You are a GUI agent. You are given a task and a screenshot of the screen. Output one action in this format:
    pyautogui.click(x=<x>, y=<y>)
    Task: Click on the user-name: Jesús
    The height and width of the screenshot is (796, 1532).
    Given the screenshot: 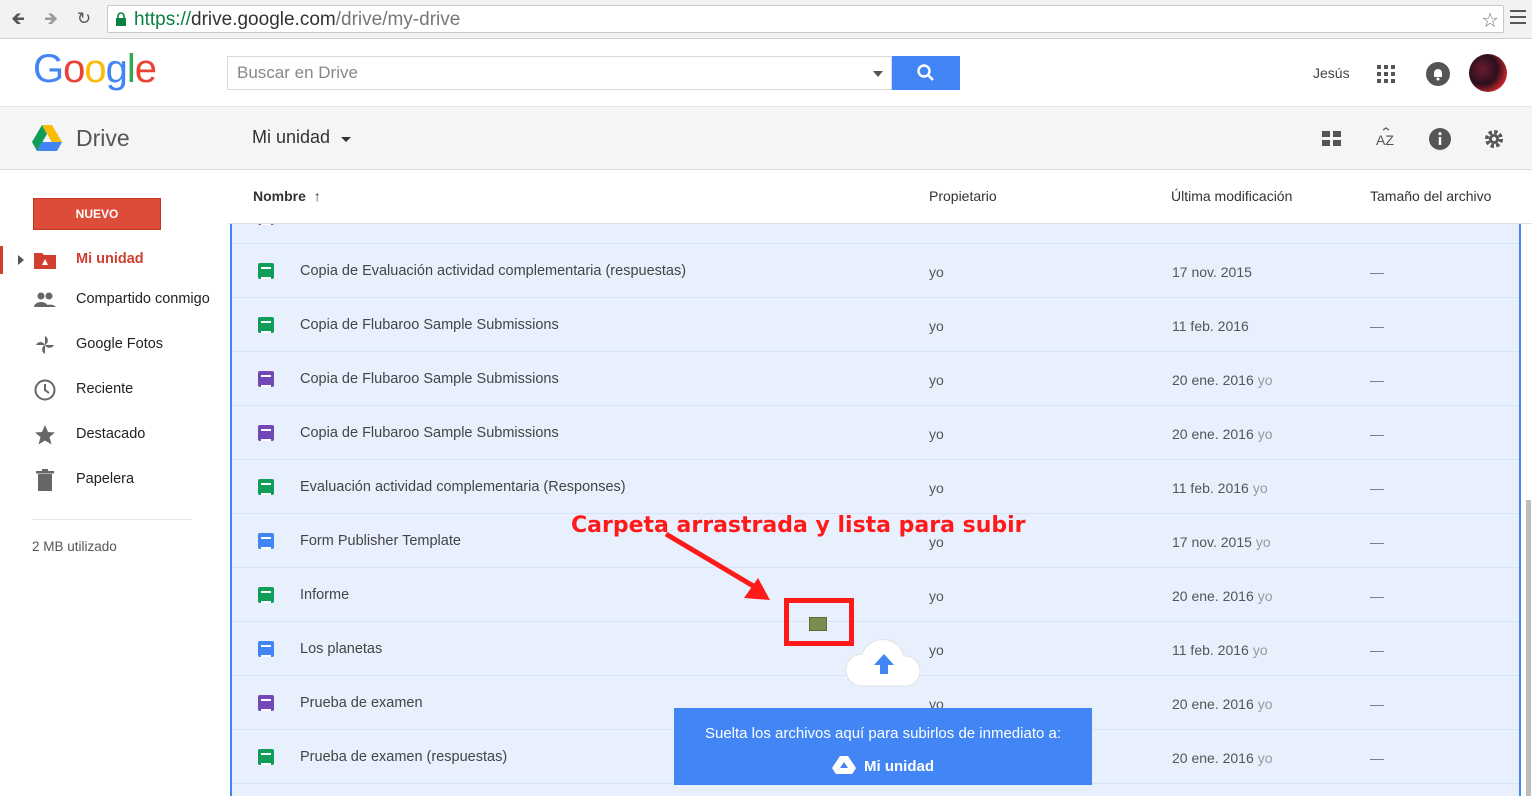 What is the action you would take?
    pyautogui.click(x=1331, y=73)
    